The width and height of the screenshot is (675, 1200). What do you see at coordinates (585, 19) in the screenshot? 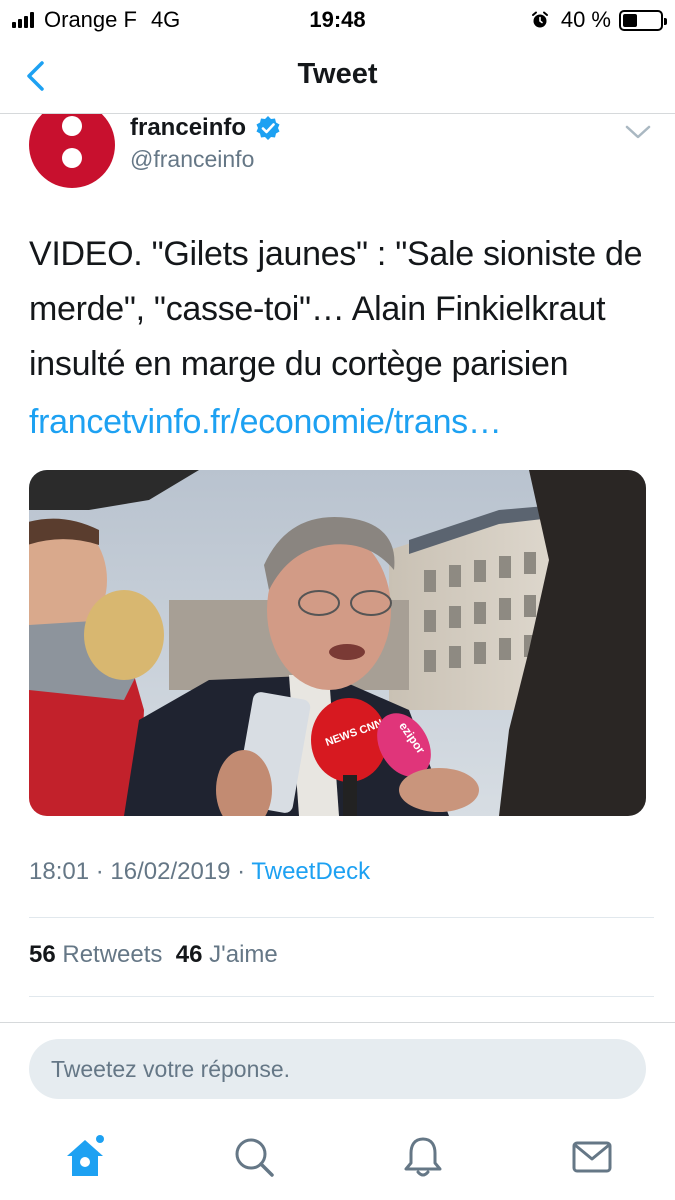
I see `battery-percent: 40 %` at bounding box center [585, 19].